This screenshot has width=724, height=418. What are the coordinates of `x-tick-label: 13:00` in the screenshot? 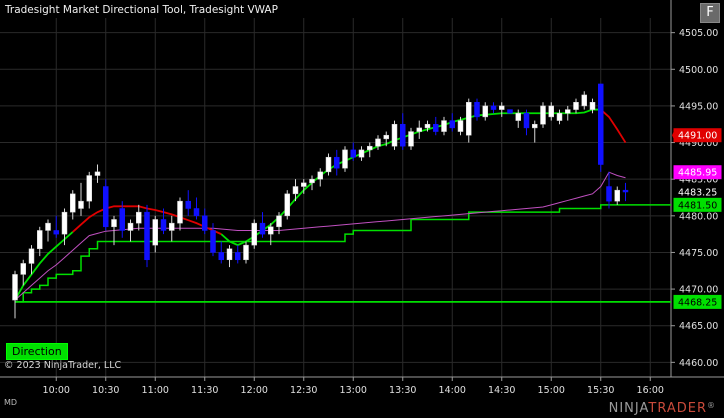 It's located at (353, 390).